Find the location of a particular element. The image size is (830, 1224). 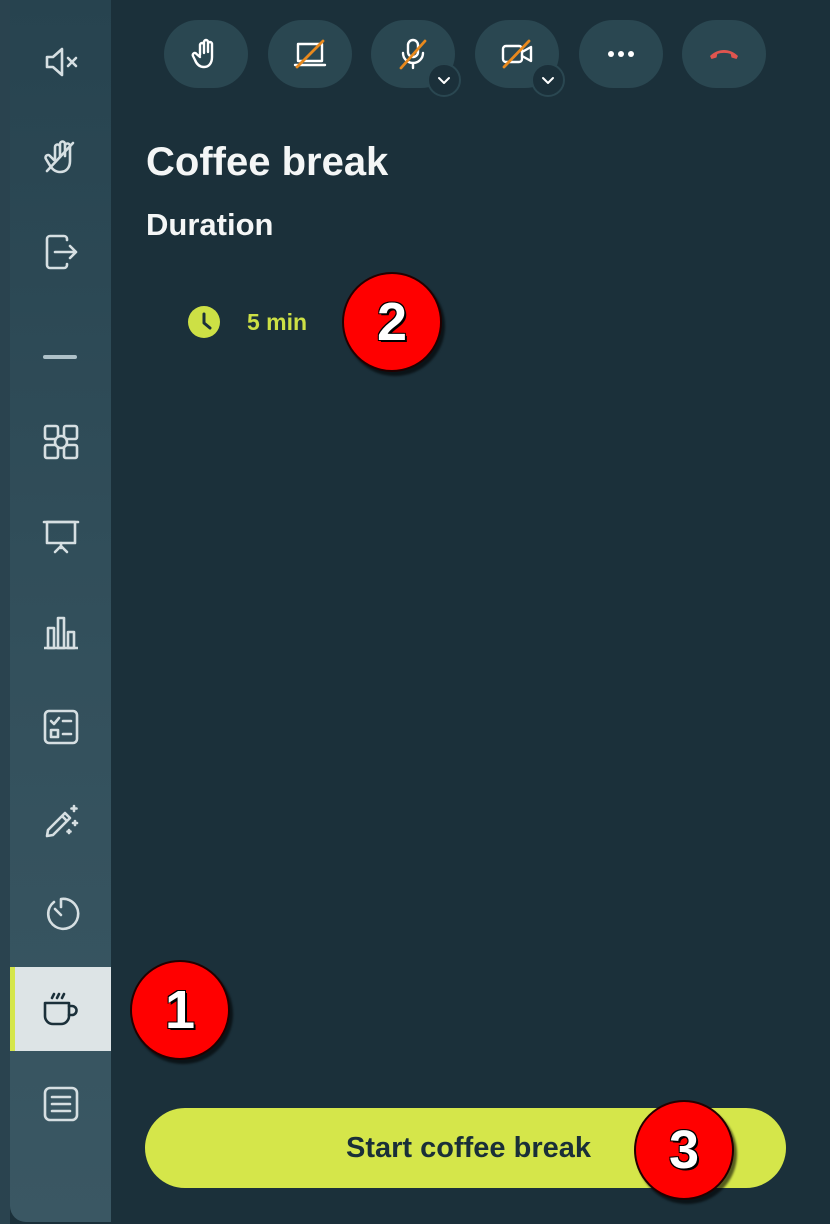

camera-button is located at coordinates (520, 58).